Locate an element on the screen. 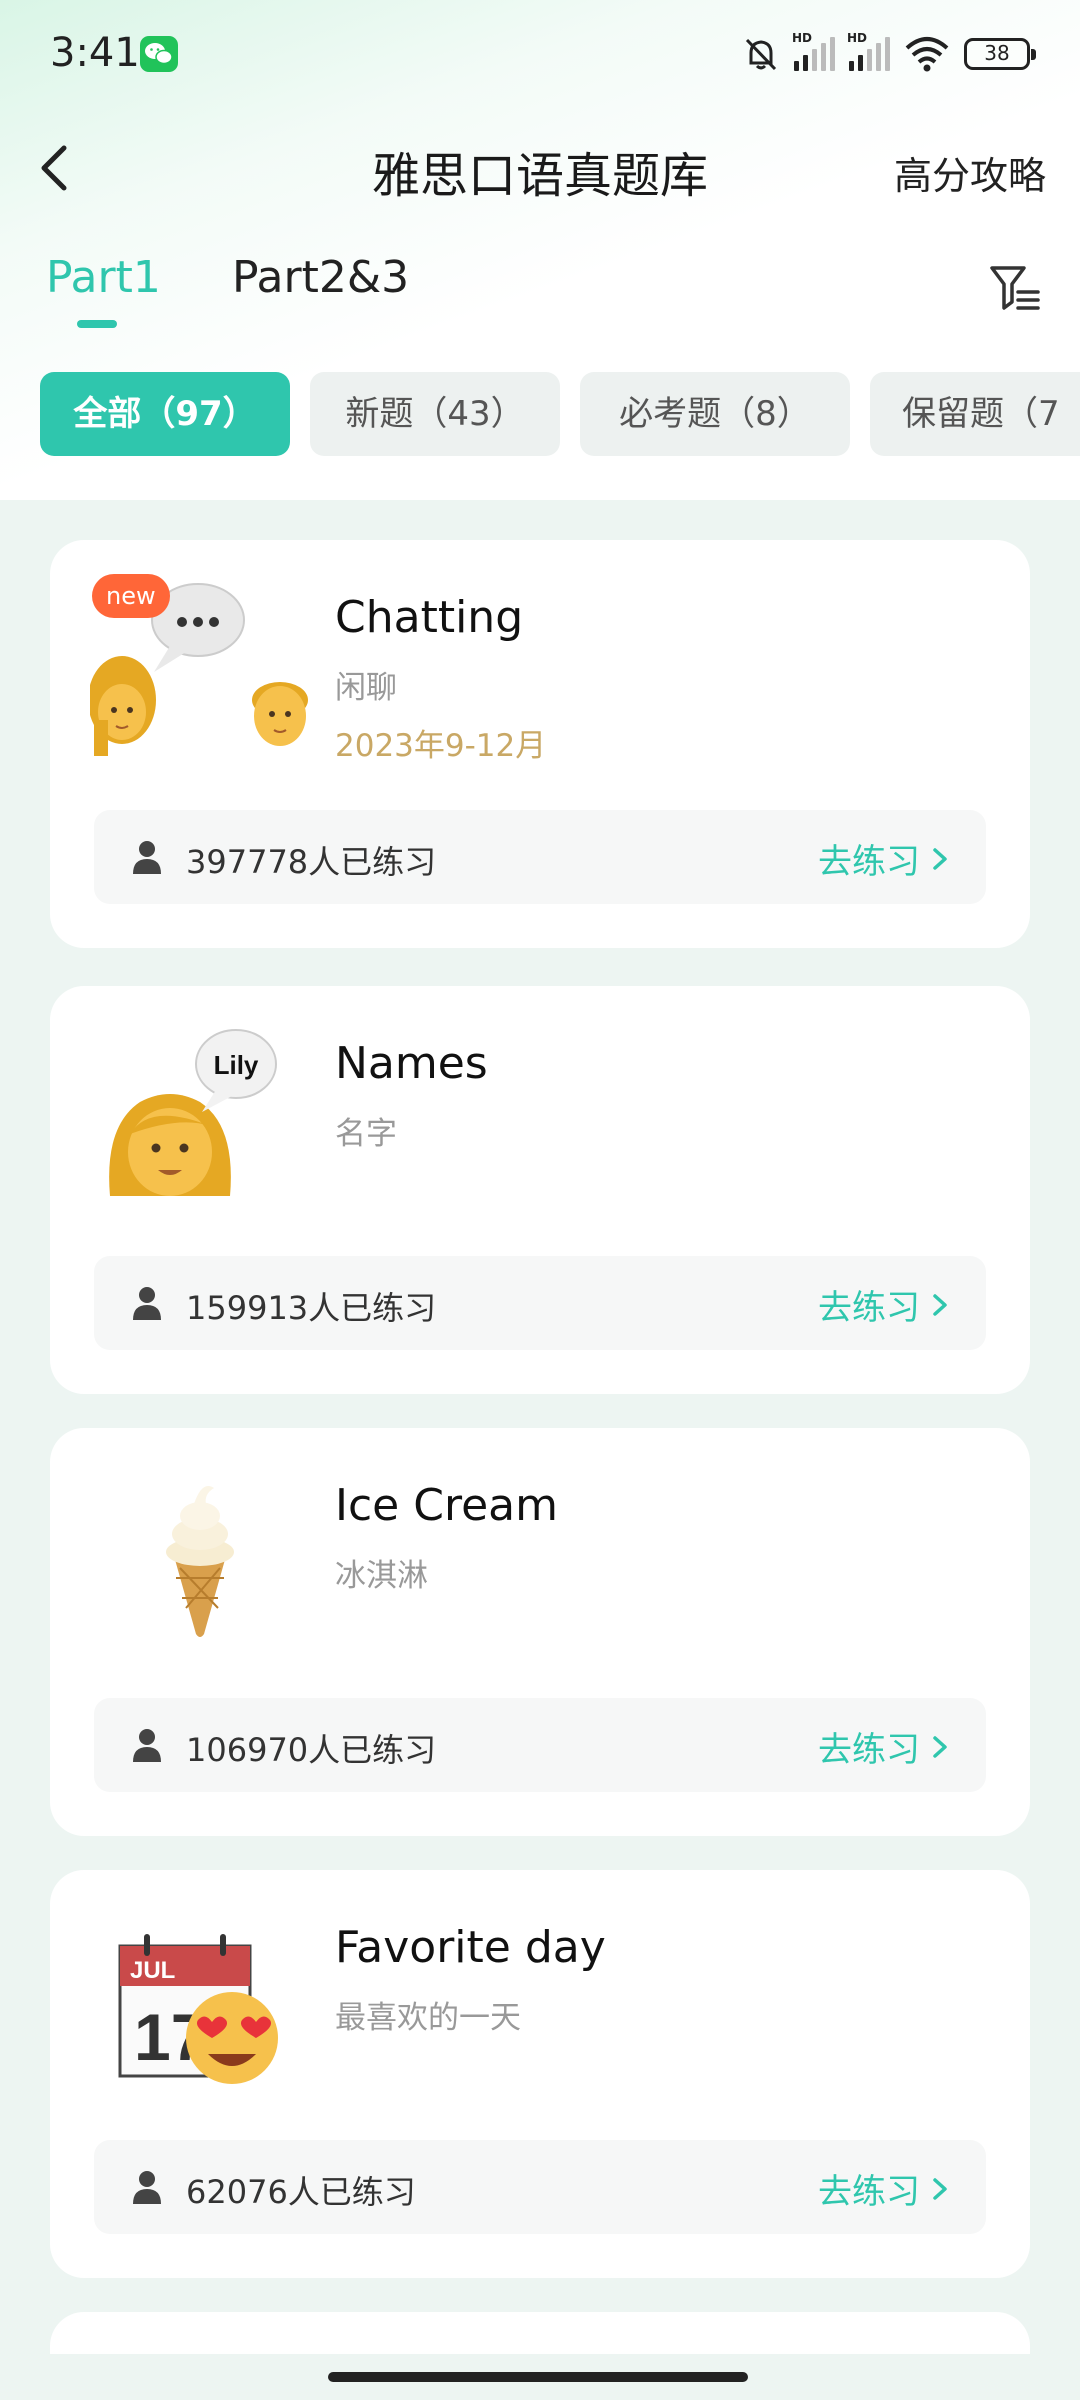 The image size is (1080, 2400). card-subtitle: 最喜欢的一天 is located at coordinates (428, 2018).